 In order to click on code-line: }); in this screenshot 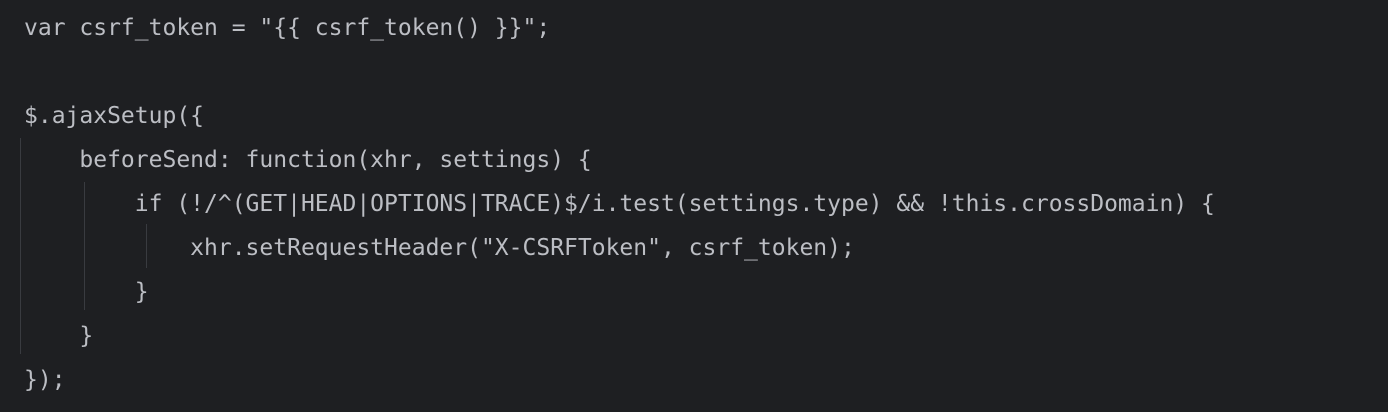, I will do `click(45, 380)`.